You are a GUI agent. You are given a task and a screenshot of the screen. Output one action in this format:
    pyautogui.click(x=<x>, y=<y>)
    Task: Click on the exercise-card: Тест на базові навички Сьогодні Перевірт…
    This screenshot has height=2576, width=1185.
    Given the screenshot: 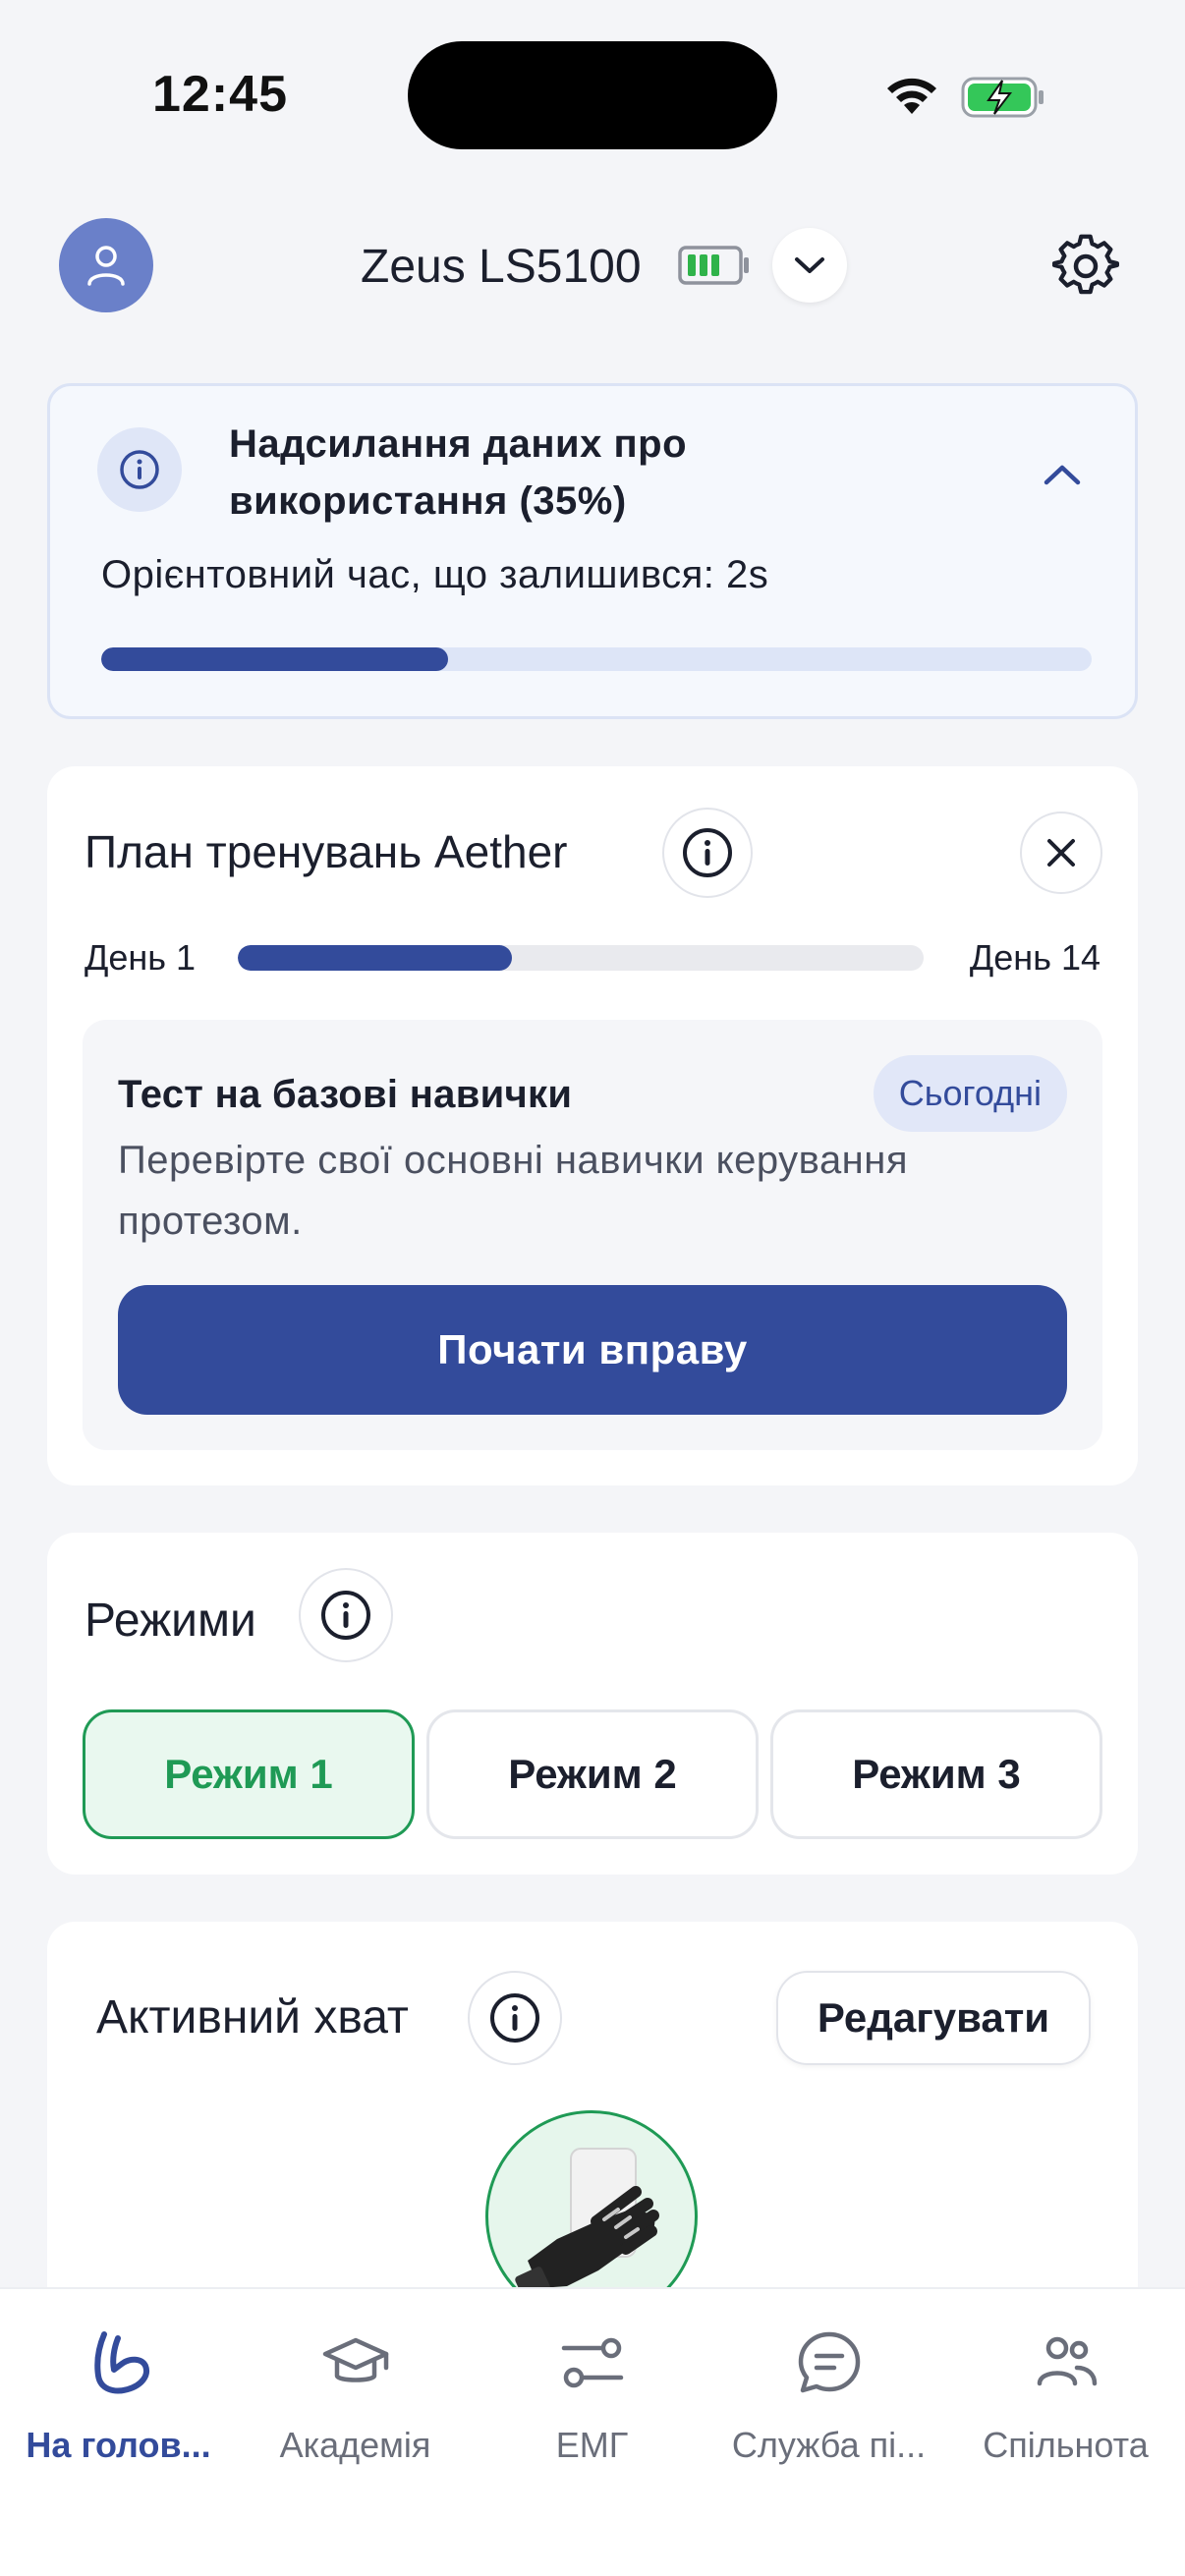 What is the action you would take?
    pyautogui.click(x=592, y=1235)
    